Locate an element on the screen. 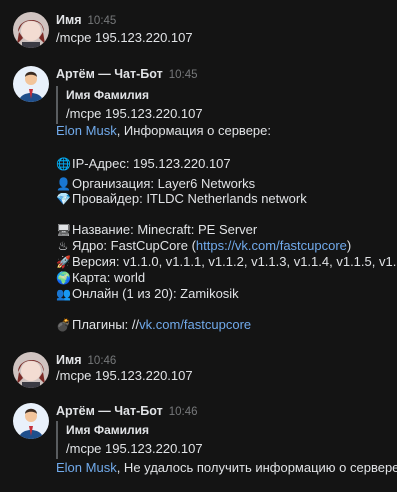 This screenshot has height=492, width=397. info-plugins-text: Плагины: // is located at coordinates (106, 324).